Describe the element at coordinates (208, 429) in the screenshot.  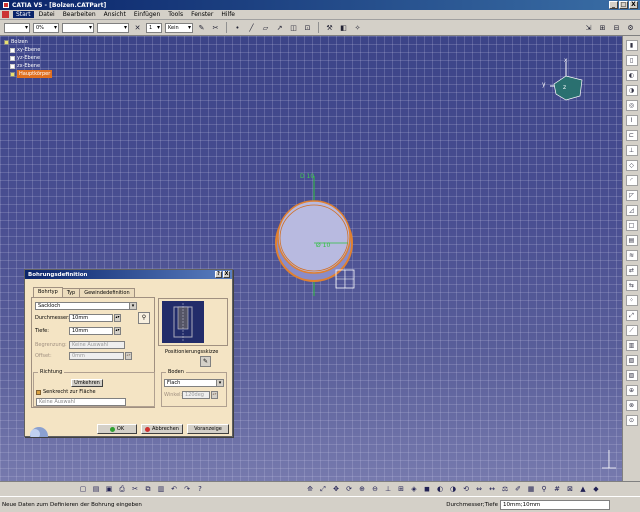
I see `preview-button: Voranzeige` at that location.